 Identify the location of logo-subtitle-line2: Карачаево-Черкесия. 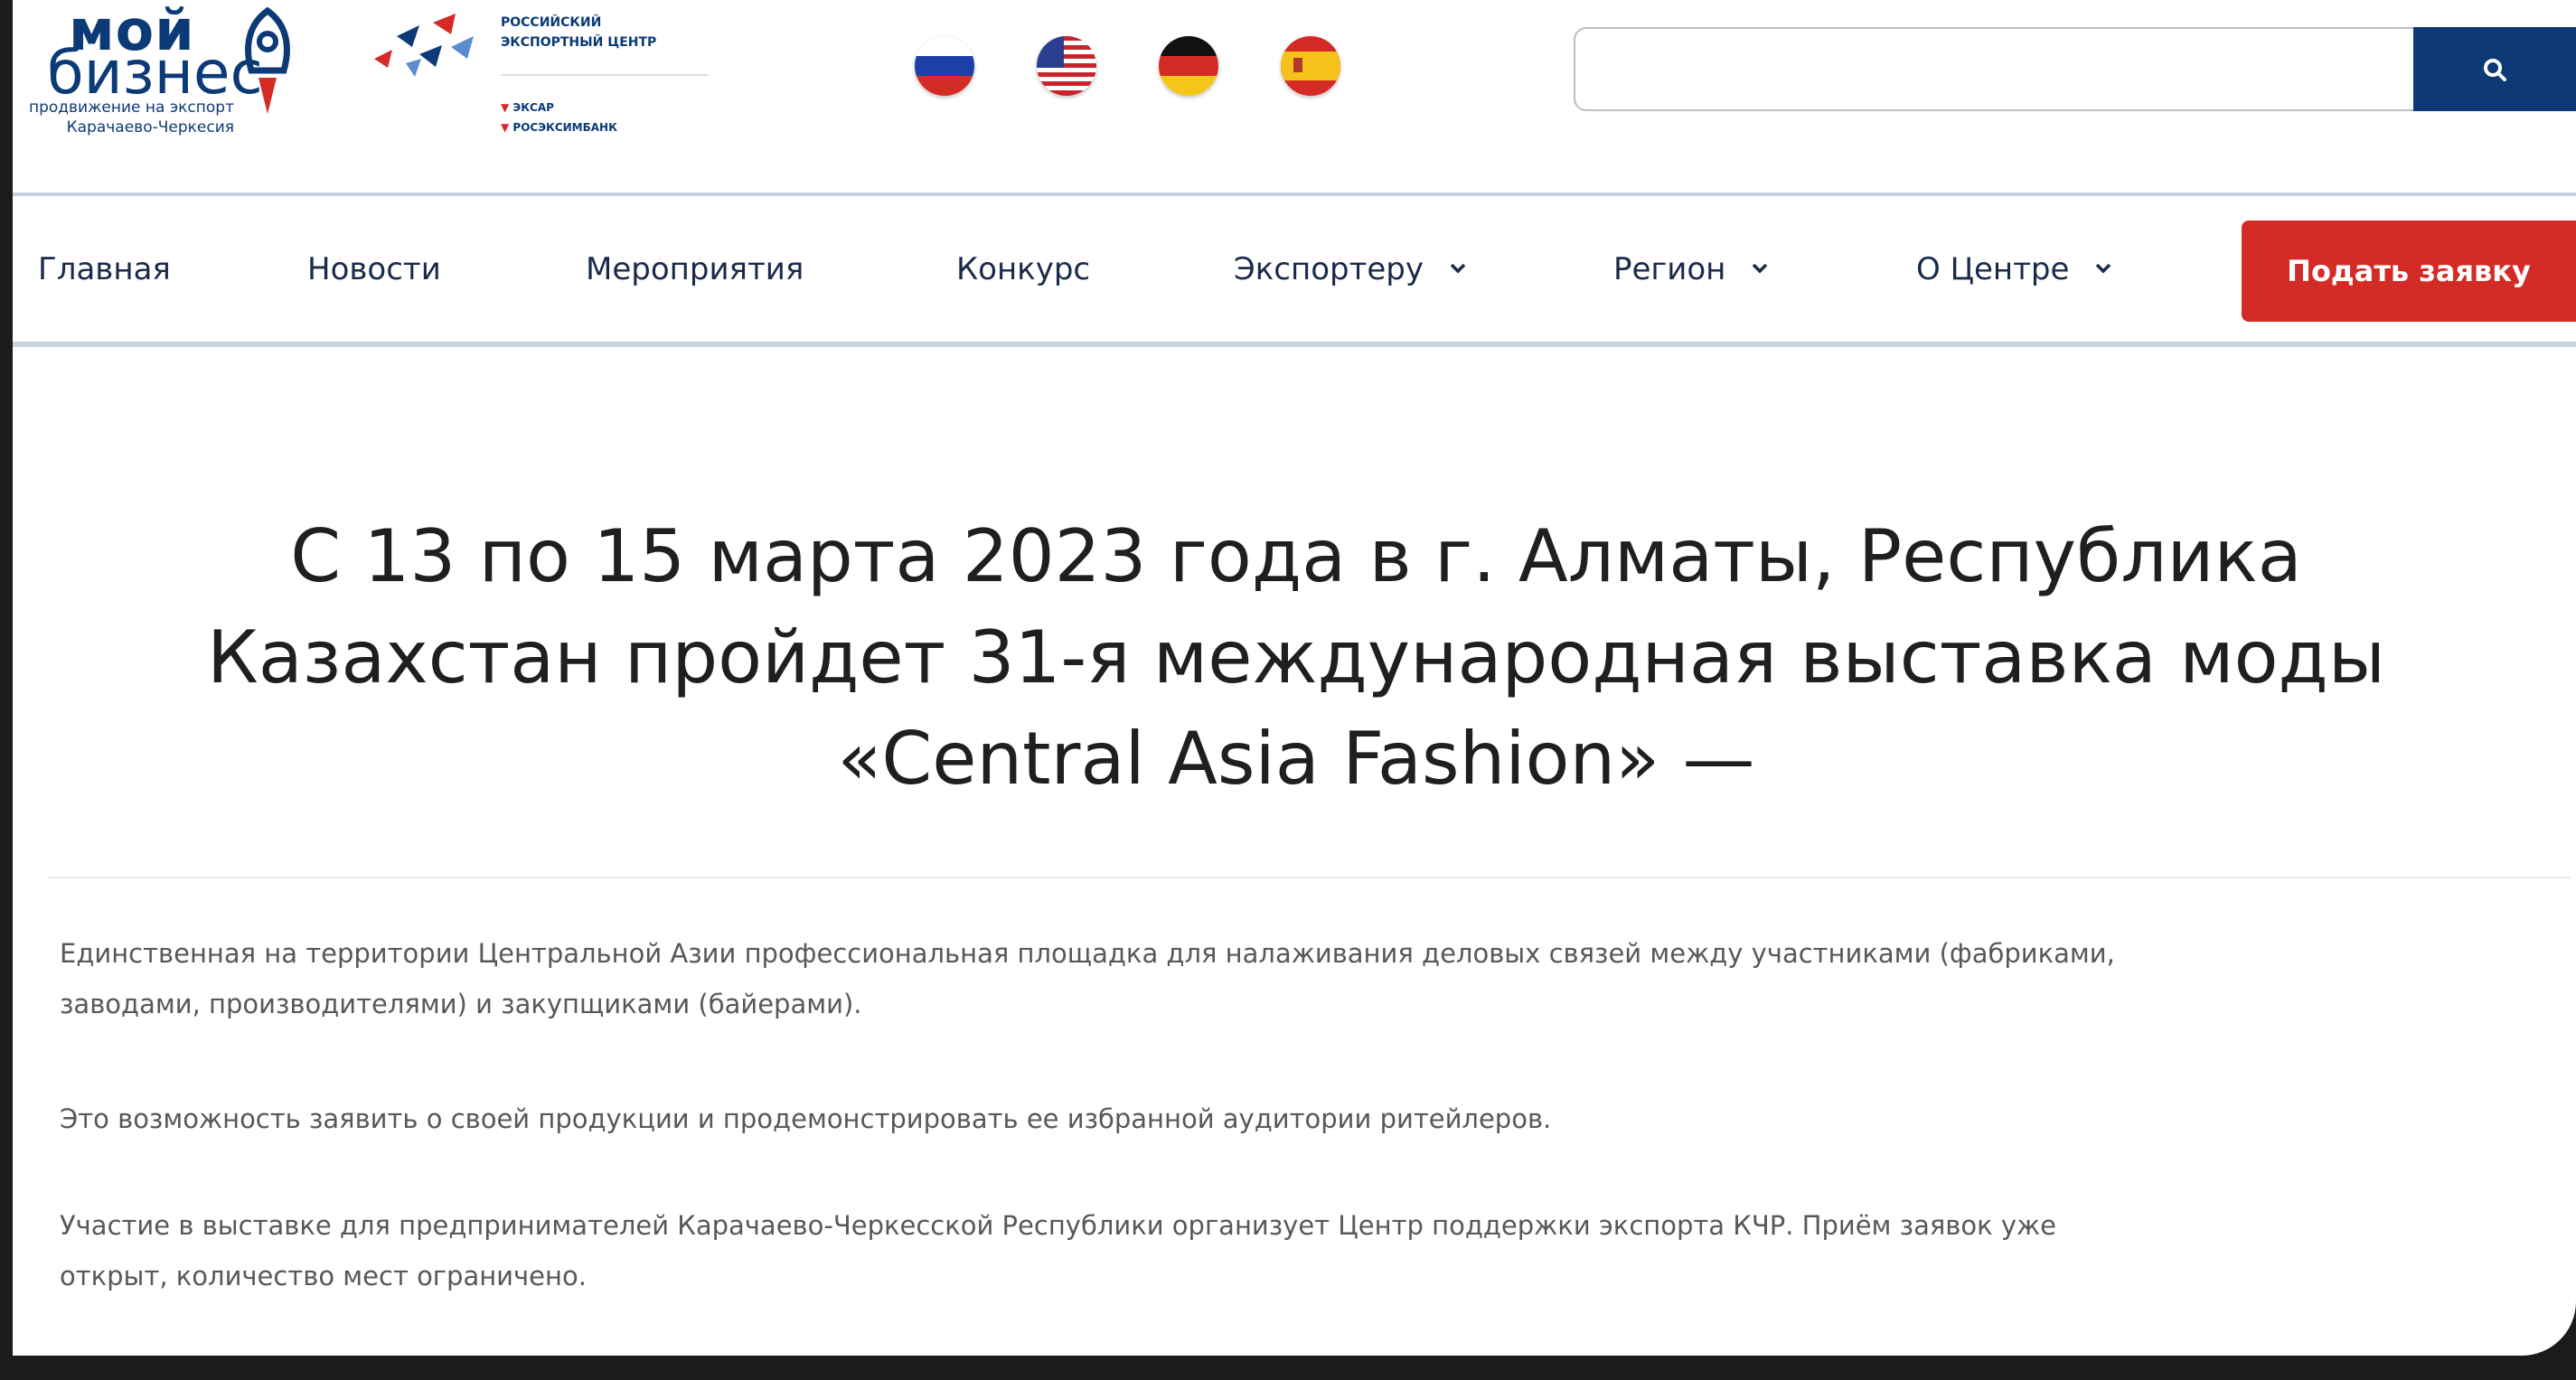
(150, 127).